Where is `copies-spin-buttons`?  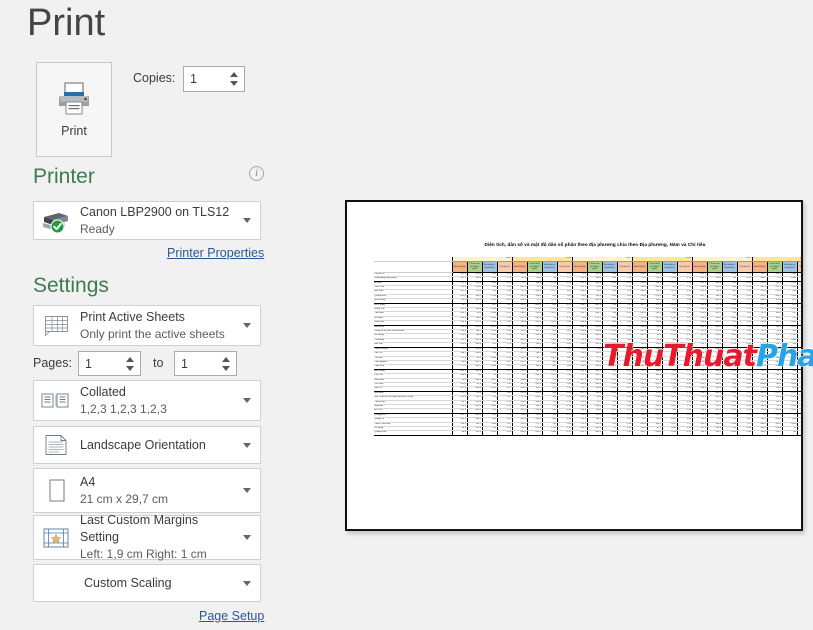
copies-spin-buttons is located at coordinates (235, 79).